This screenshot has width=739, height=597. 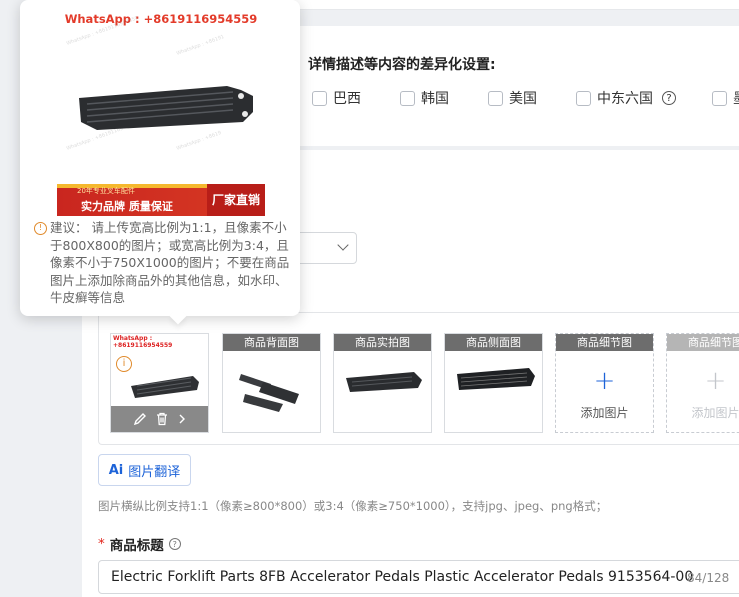 I want to click on banner-main-text: 实力品牌 质量保证, so click(x=127, y=206).